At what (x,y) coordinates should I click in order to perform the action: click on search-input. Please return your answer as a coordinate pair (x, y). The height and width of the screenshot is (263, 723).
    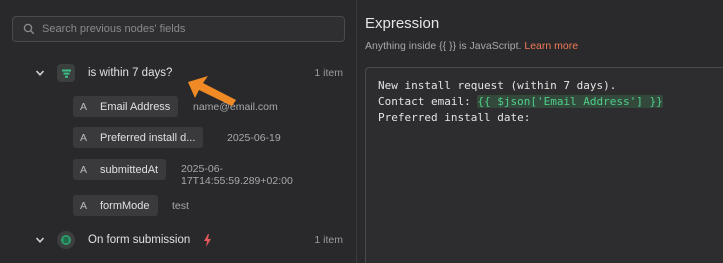
    Looking at the image, I should click on (193, 29).